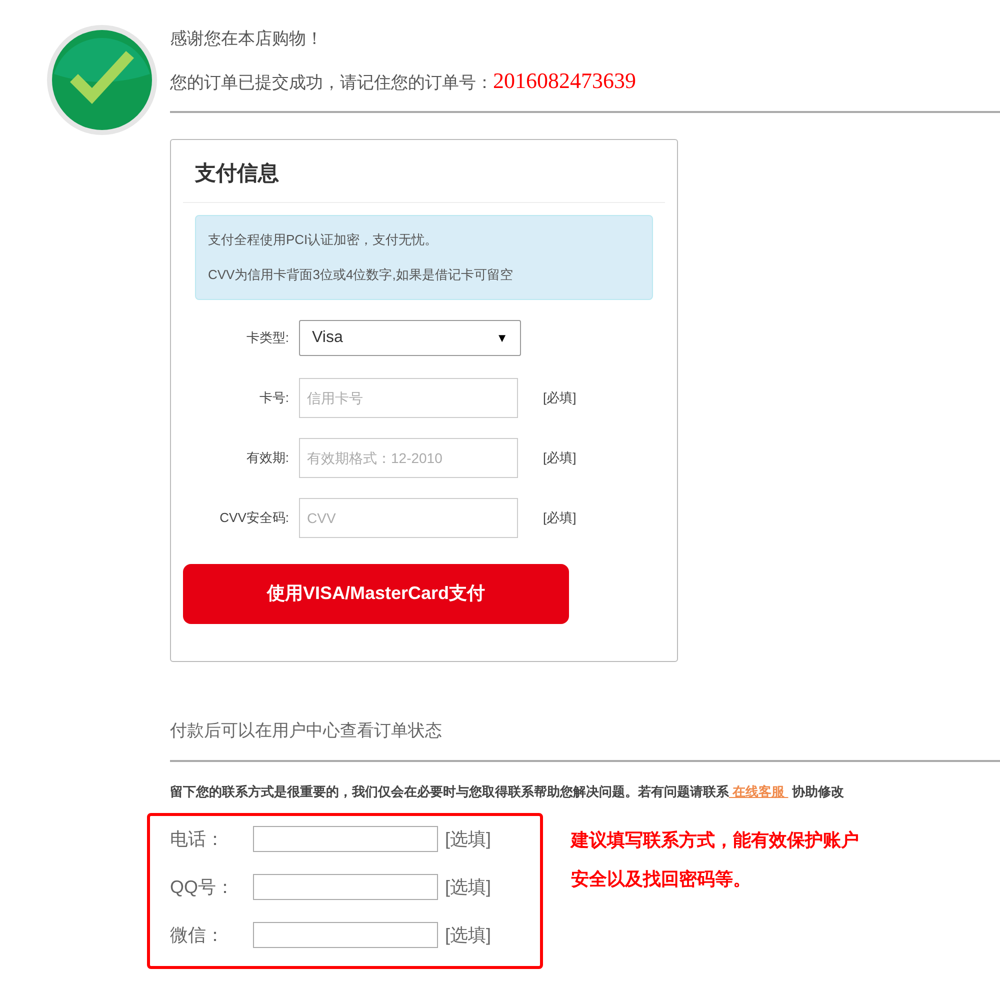 This screenshot has height=990, width=1000. Describe the element at coordinates (203, 887) in the screenshot. I see `contact-label: QQ号：` at that location.